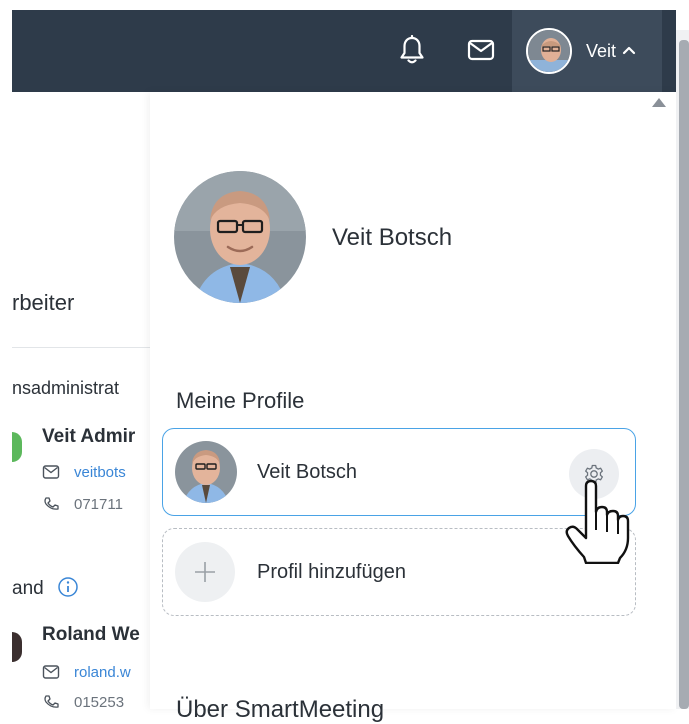  Describe the element at coordinates (659, 102) in the screenshot. I see `scroll-up-arrow` at that location.